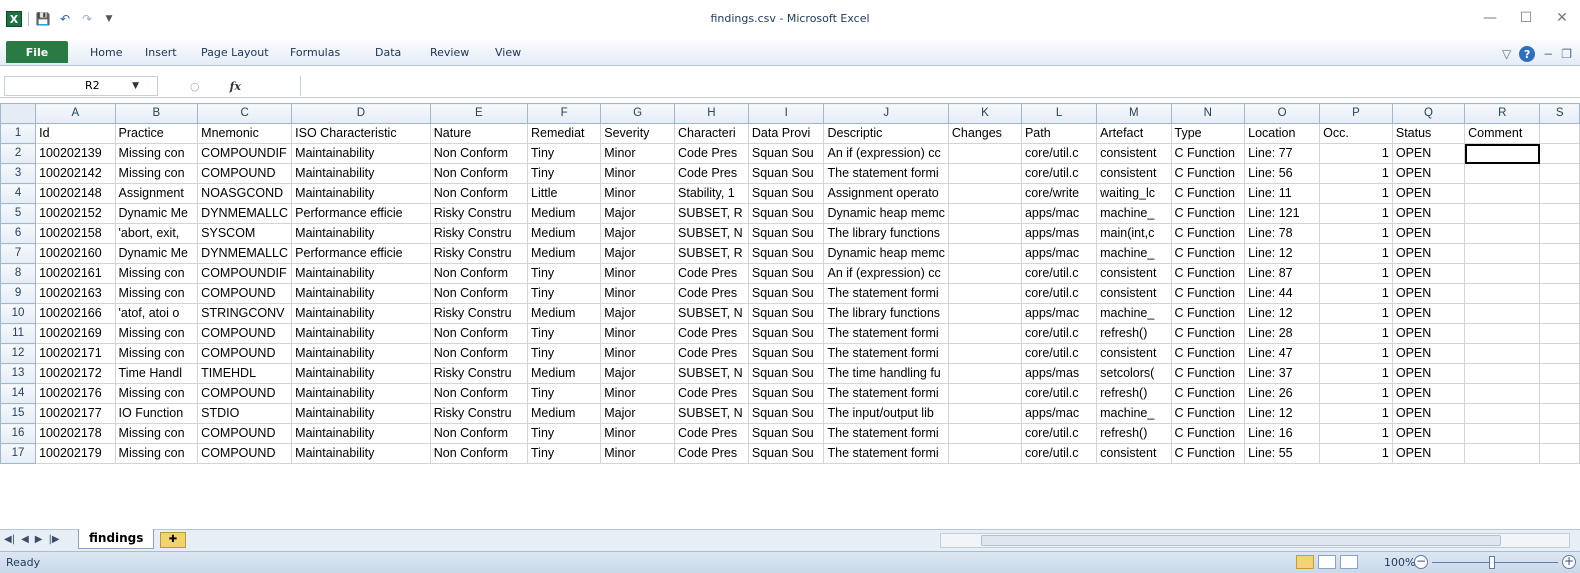 This screenshot has width=1580, height=573. I want to click on row-header: 14, so click(18, 393).